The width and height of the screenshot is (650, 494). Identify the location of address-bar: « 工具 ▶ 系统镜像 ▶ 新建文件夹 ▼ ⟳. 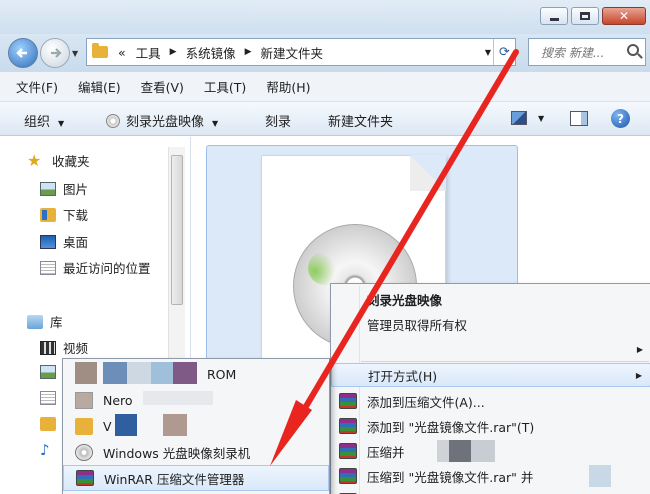
(301, 52).